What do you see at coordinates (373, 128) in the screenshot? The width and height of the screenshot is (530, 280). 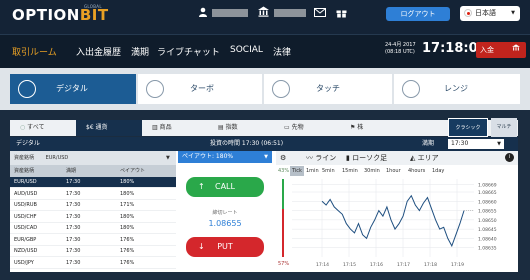 I see `tab-stocks: ⚑ 株` at bounding box center [373, 128].